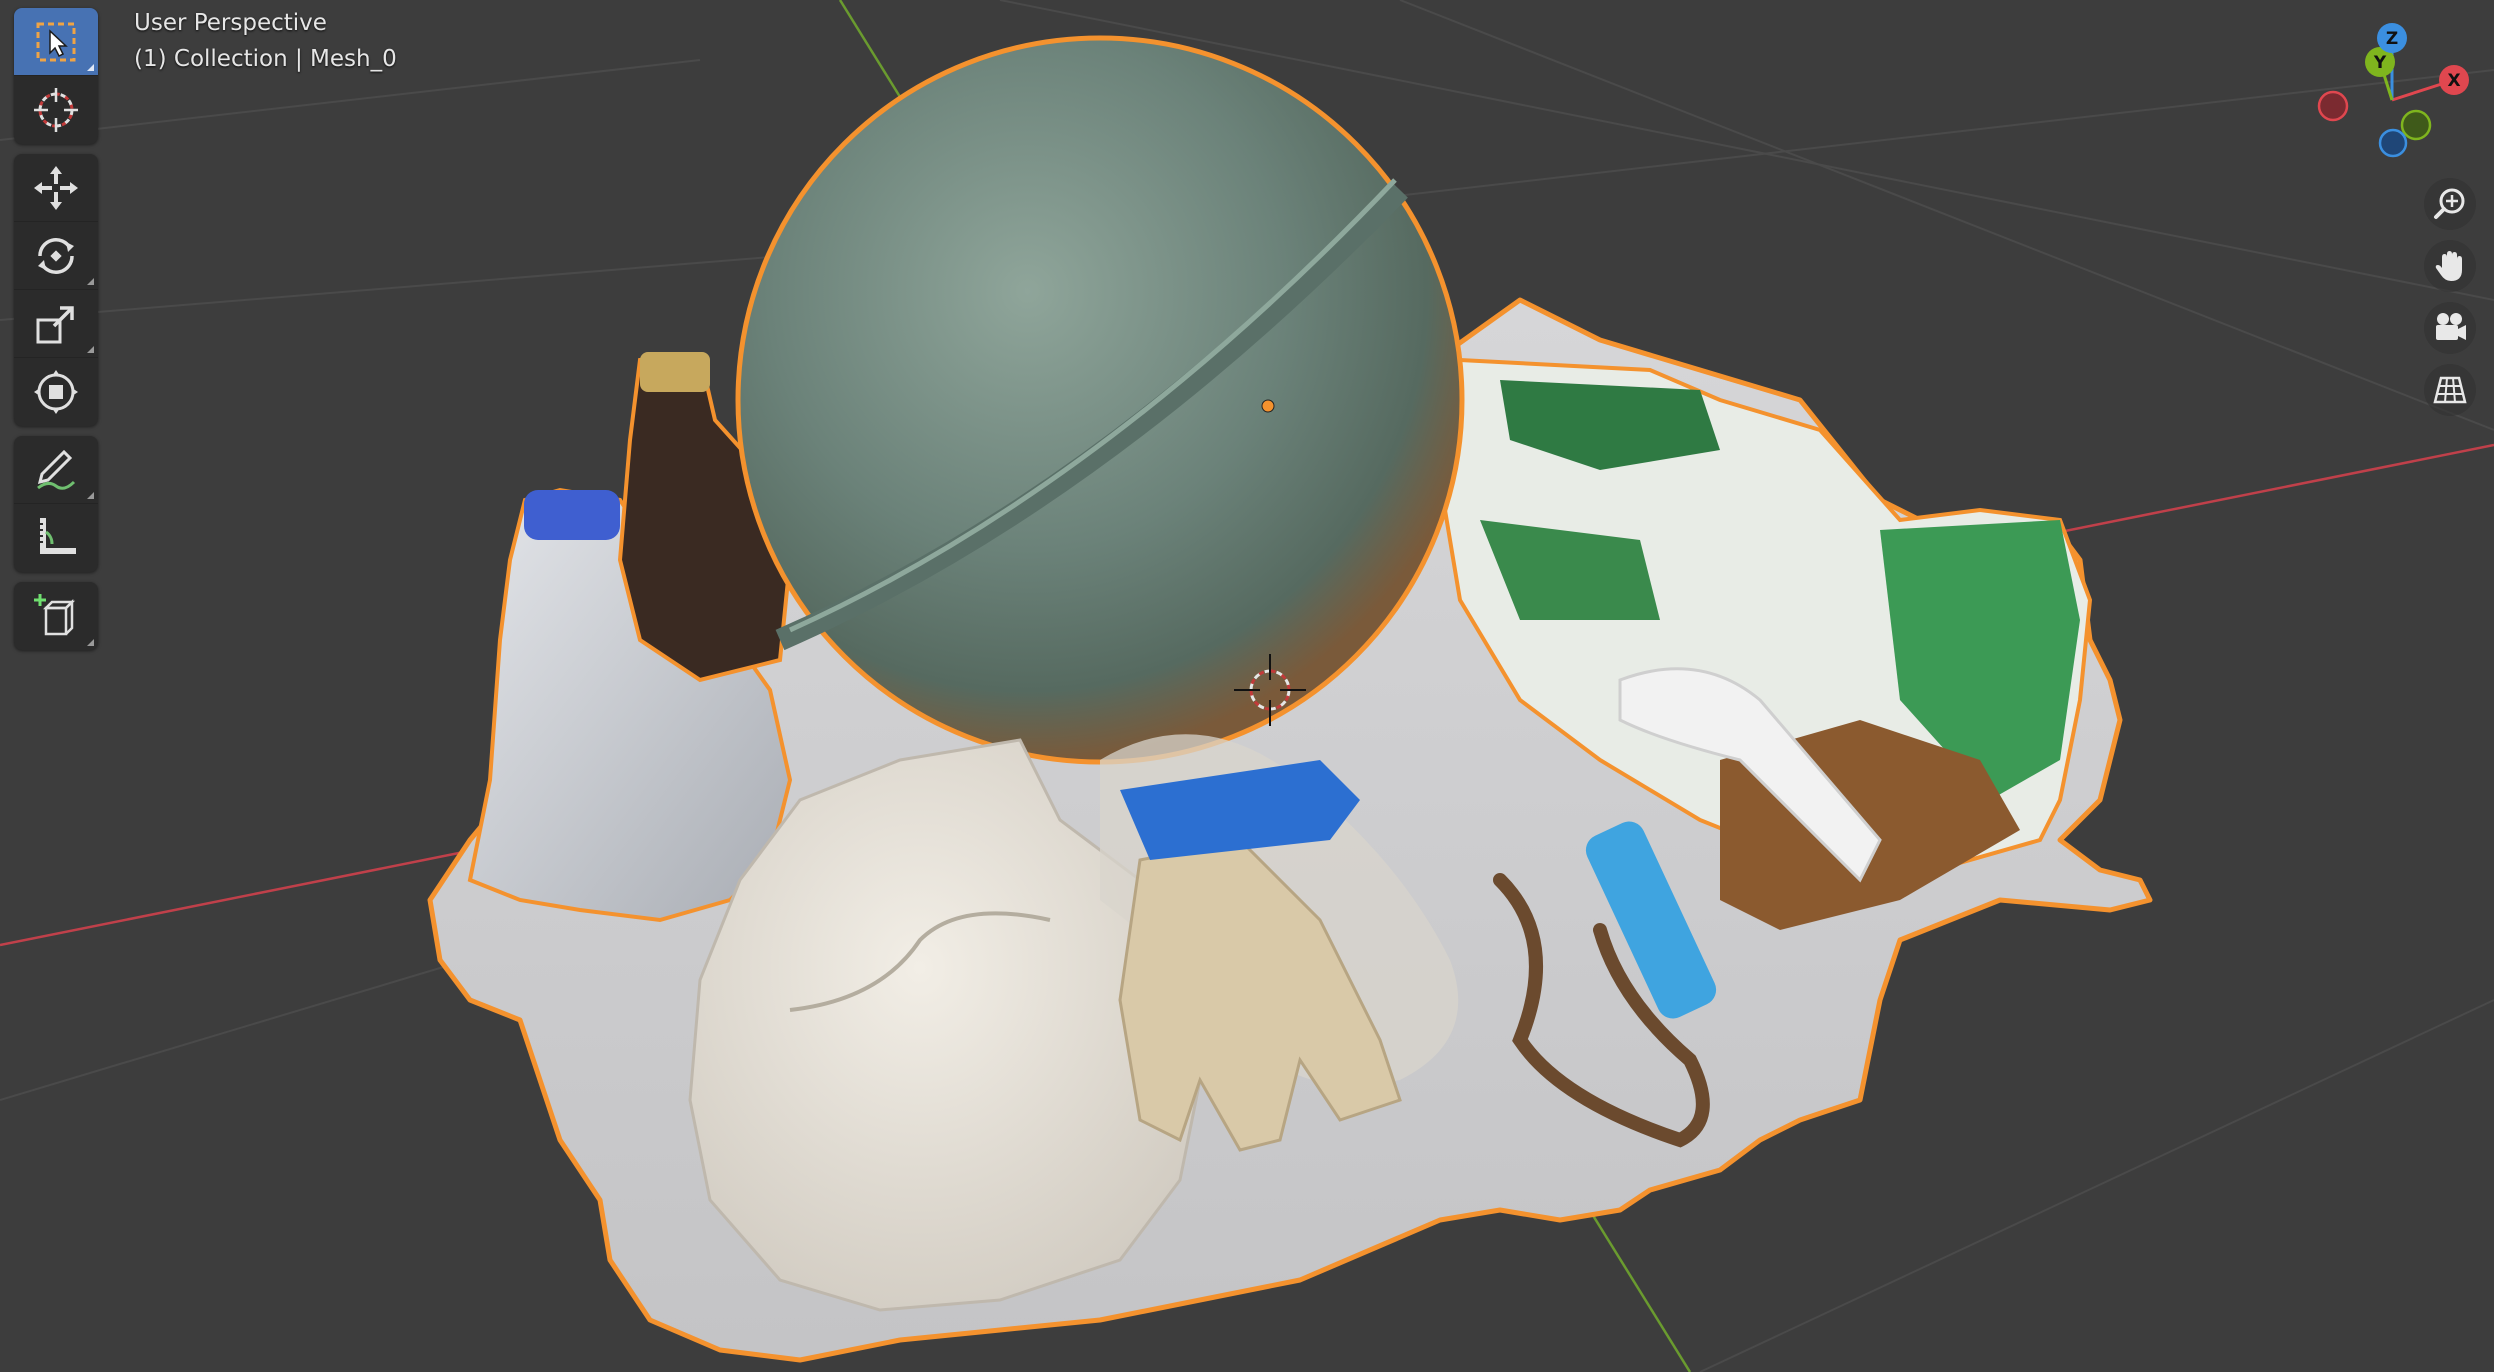 The width and height of the screenshot is (2494, 1372). I want to click on collection-info: (1) Collection | Mesh_0, so click(265, 59).